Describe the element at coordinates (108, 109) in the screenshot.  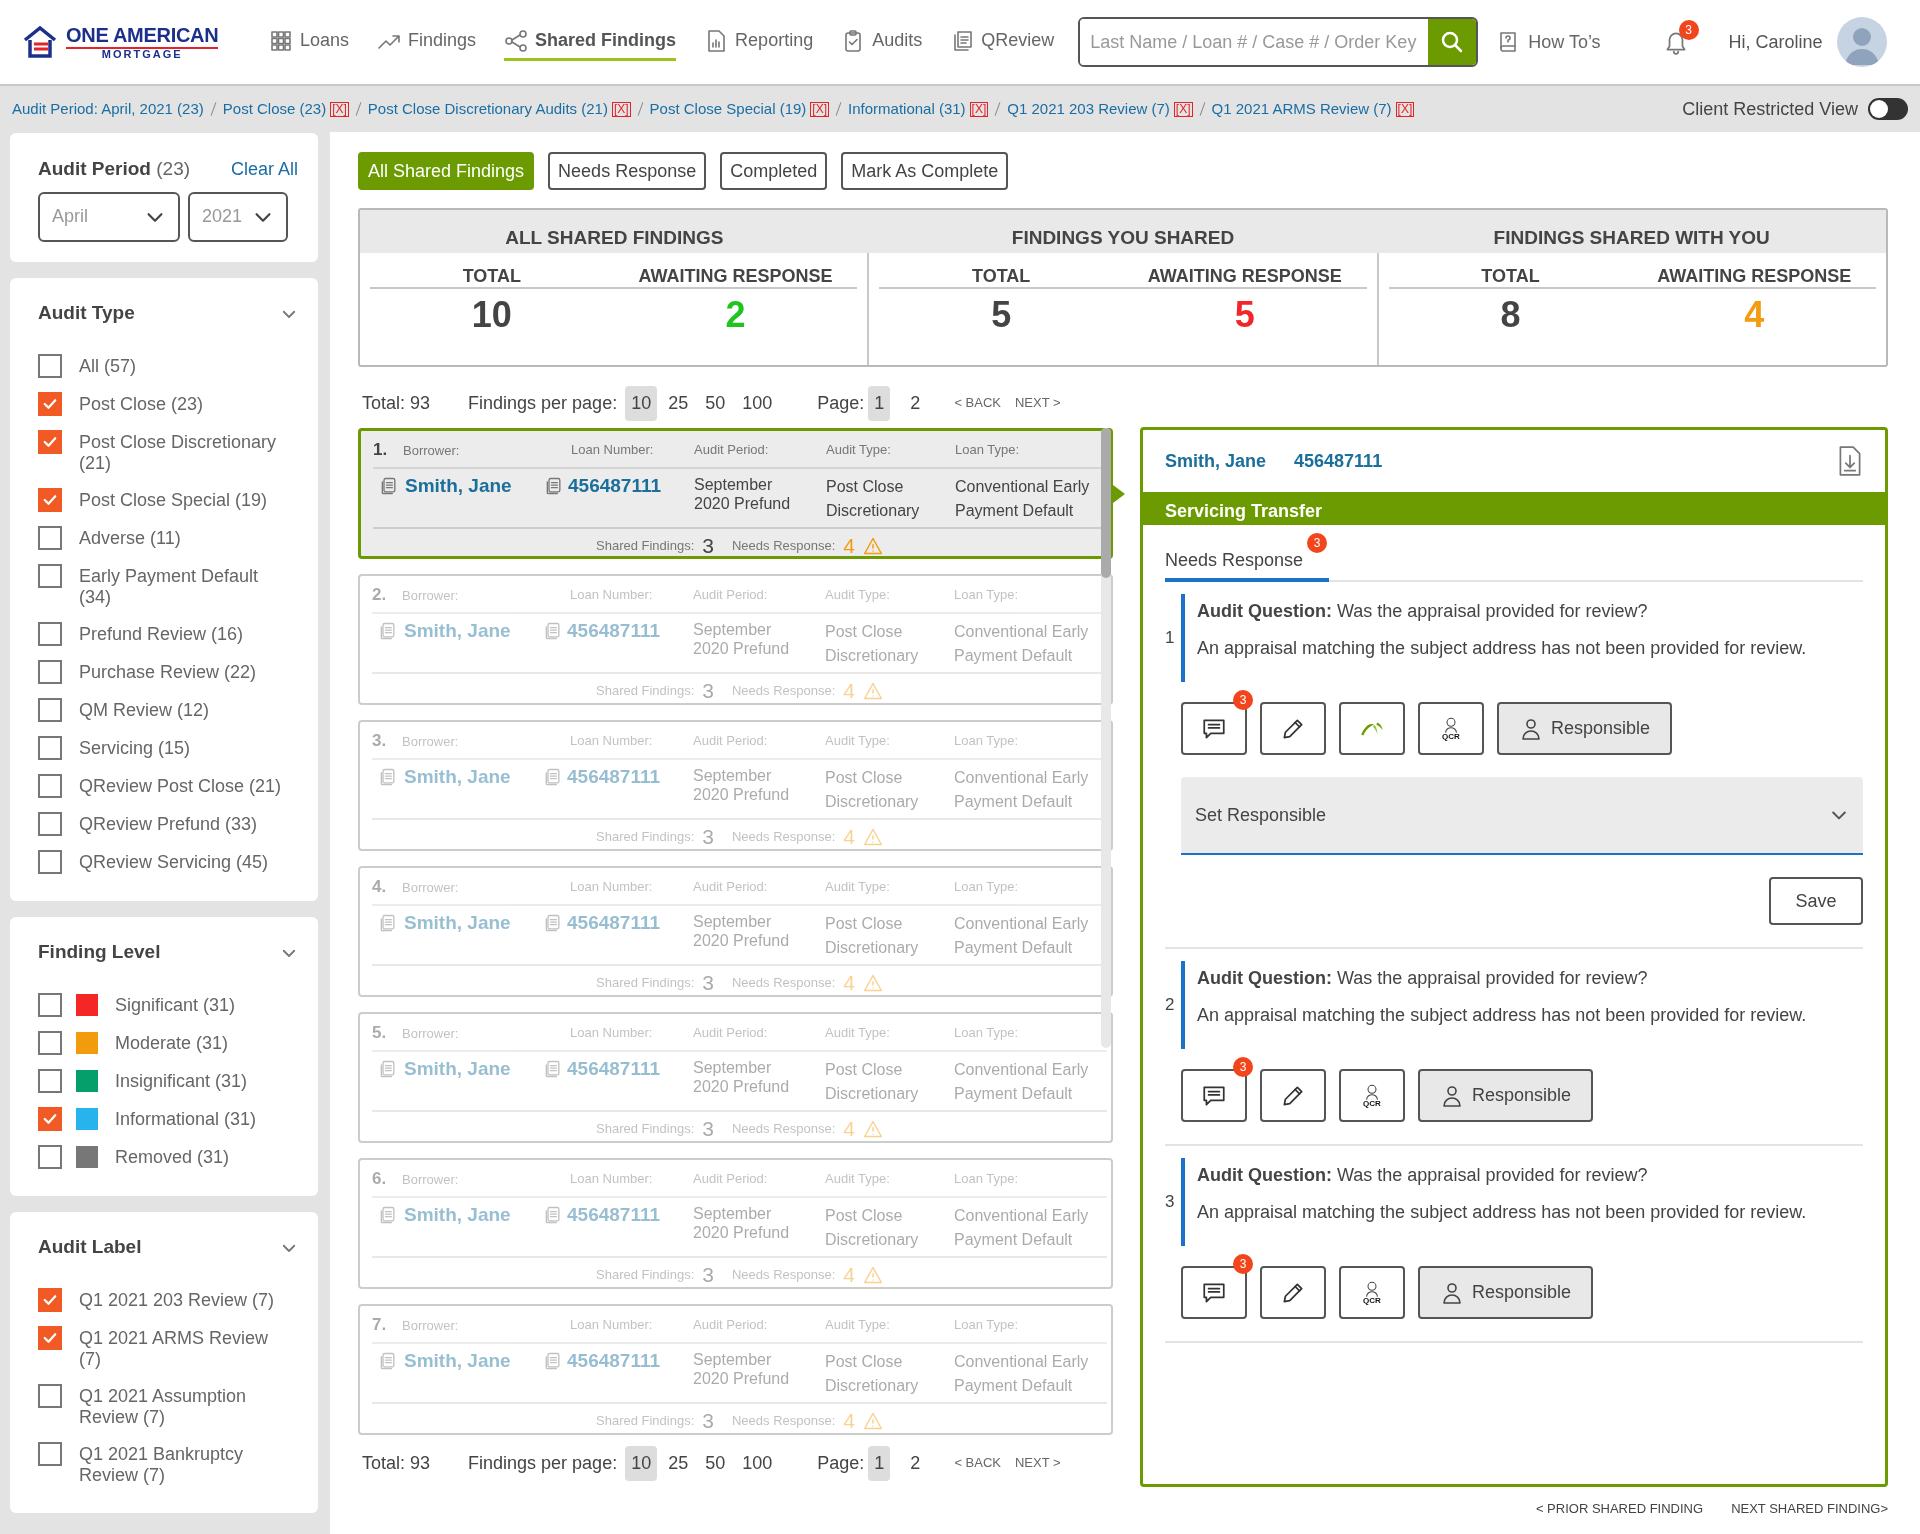
I see `breadcrumb-link: Audit Period: April, 2021 (23)` at that location.